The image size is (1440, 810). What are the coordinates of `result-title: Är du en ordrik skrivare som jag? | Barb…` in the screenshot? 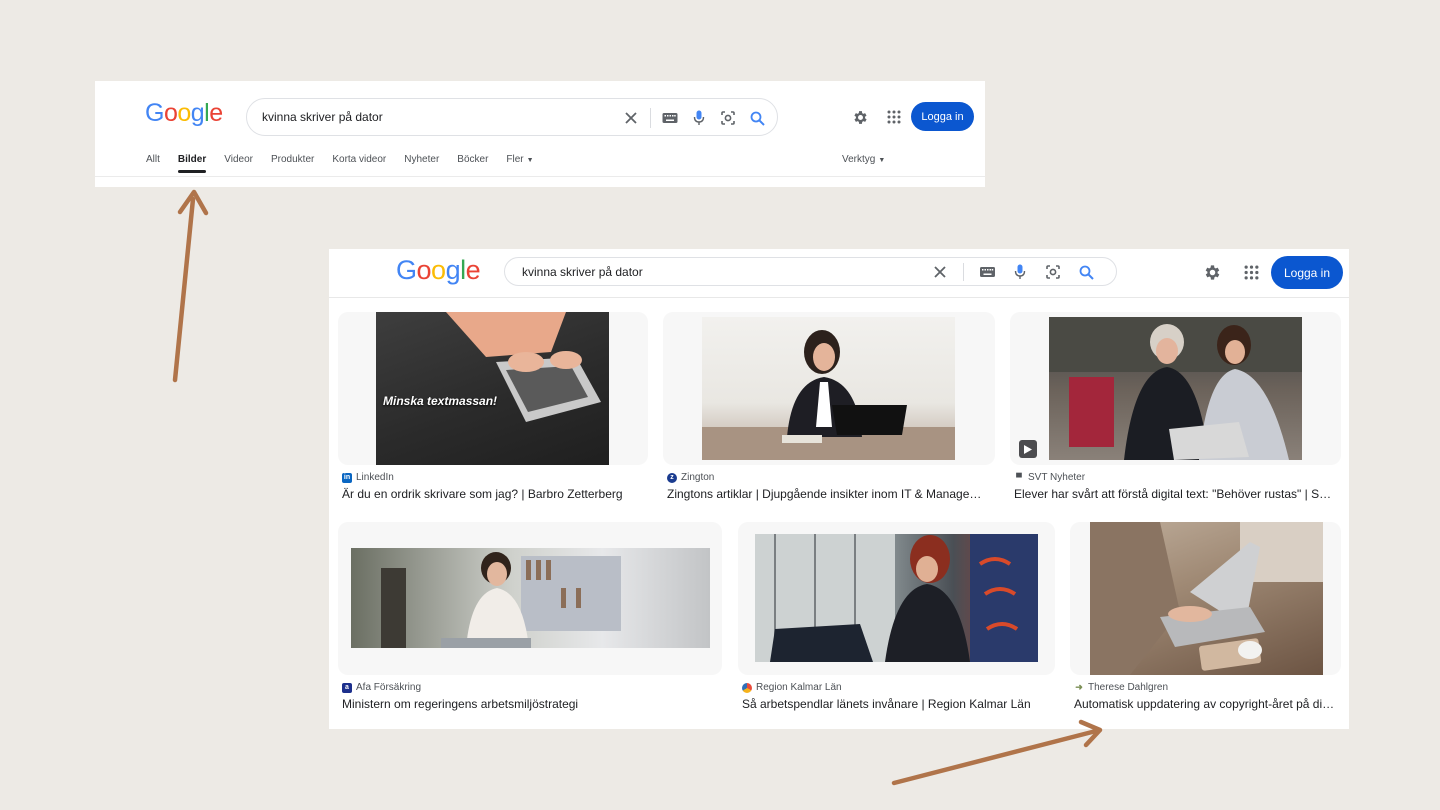 It's located at (492, 494).